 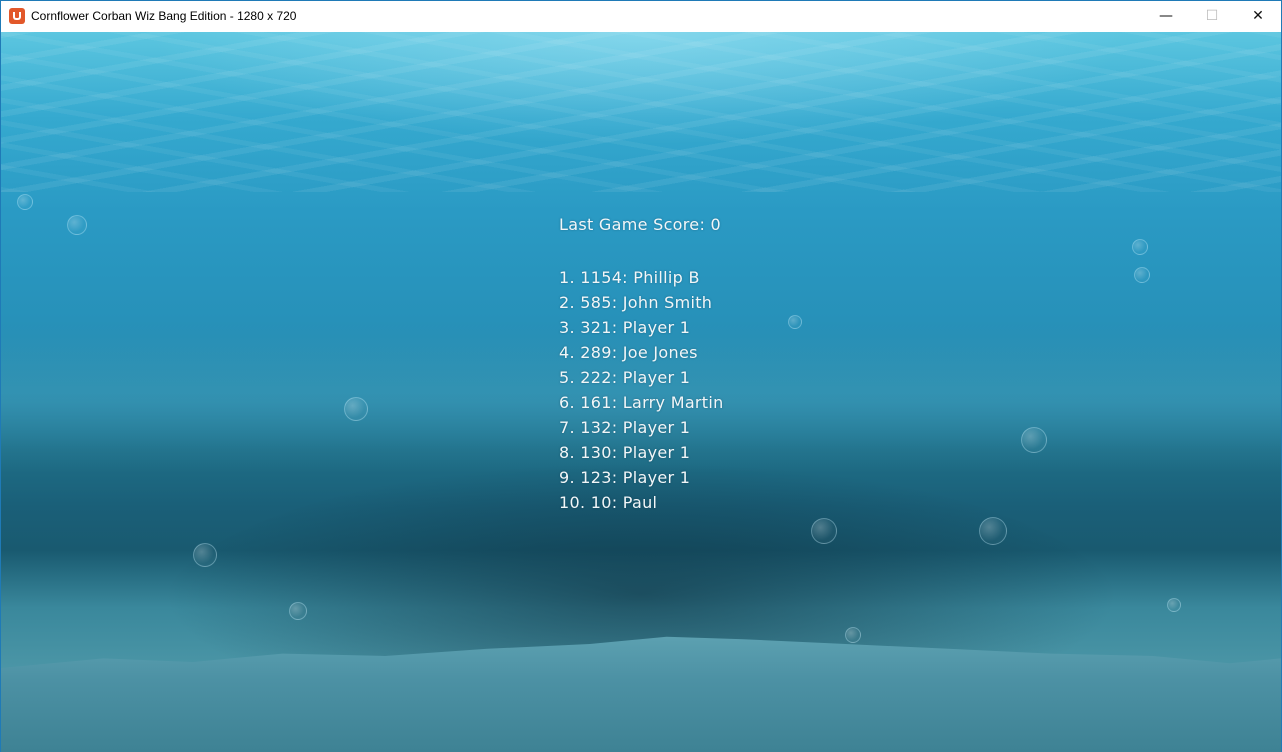 What do you see at coordinates (1166, 16) in the screenshot?
I see `minimize-button: —` at bounding box center [1166, 16].